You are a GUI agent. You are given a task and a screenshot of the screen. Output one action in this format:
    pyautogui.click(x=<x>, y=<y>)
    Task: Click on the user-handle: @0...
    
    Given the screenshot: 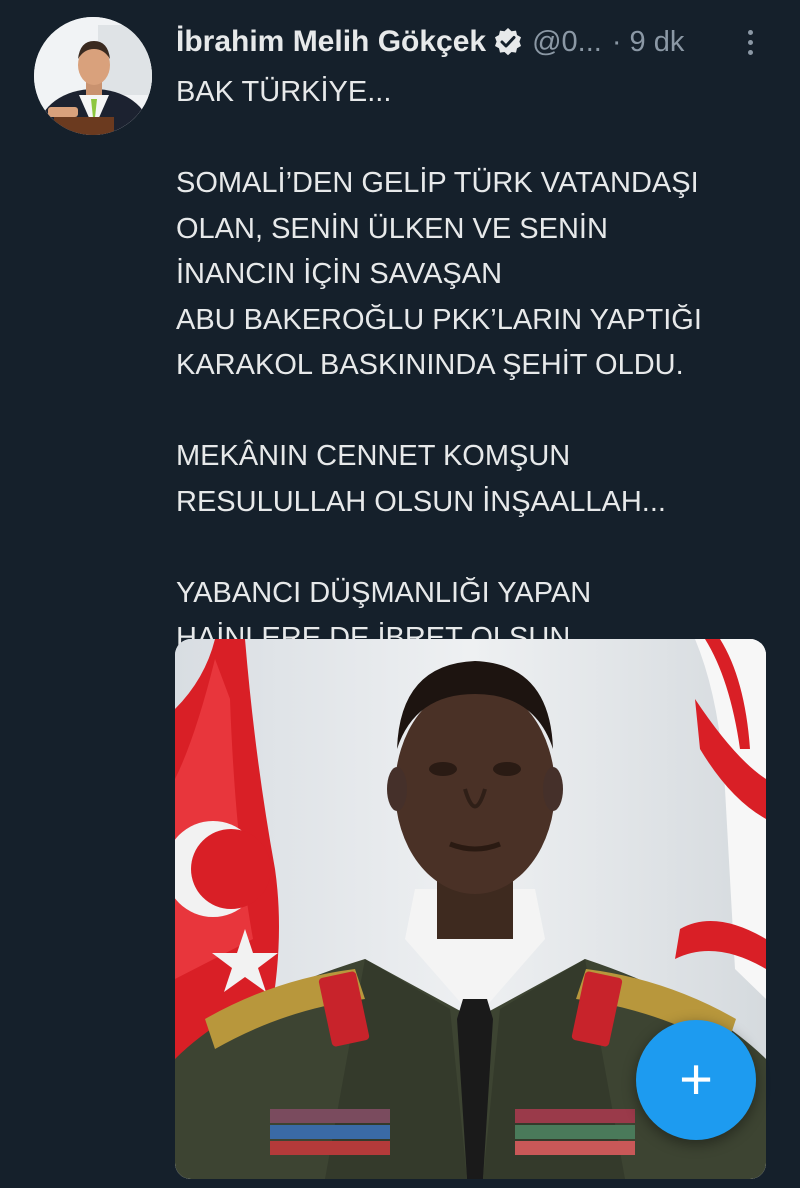 What is the action you would take?
    pyautogui.click(x=567, y=42)
    